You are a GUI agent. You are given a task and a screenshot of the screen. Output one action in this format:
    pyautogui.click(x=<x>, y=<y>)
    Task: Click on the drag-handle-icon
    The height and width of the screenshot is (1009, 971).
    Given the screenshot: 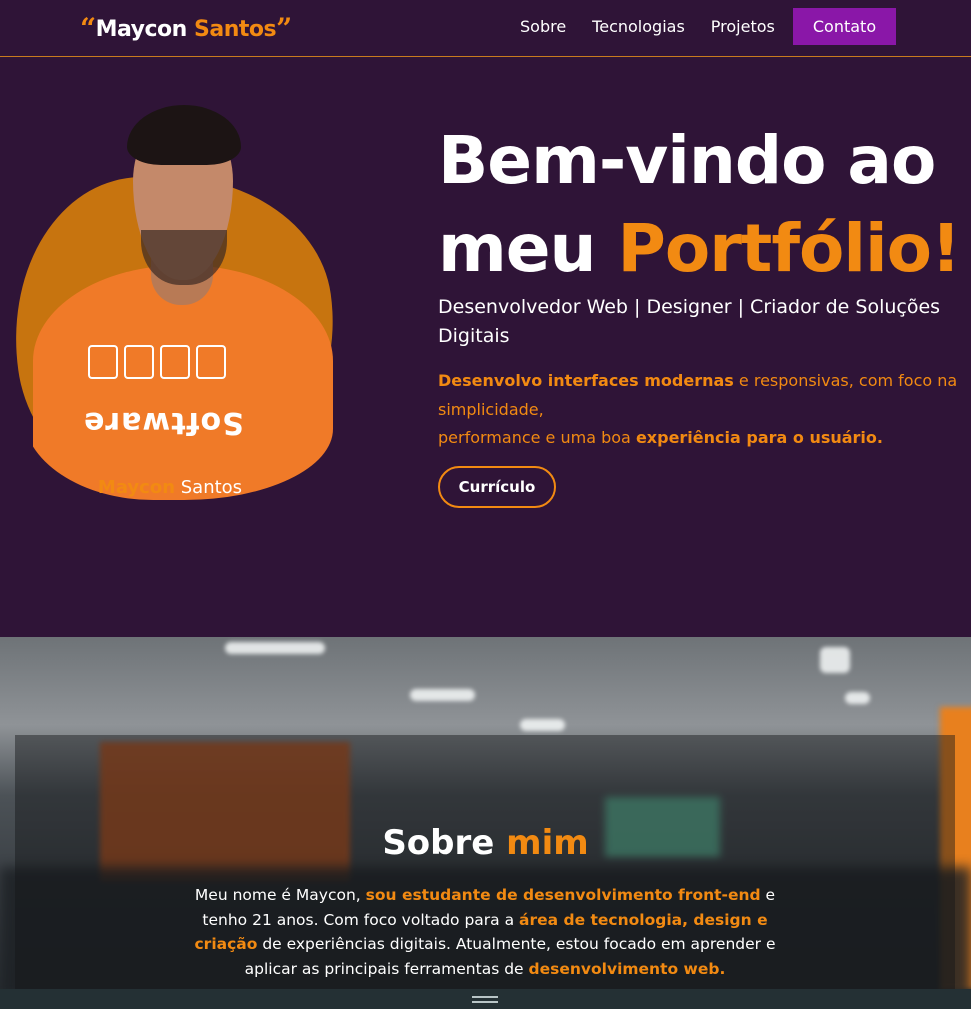 What is the action you would take?
    pyautogui.click(x=485, y=999)
    